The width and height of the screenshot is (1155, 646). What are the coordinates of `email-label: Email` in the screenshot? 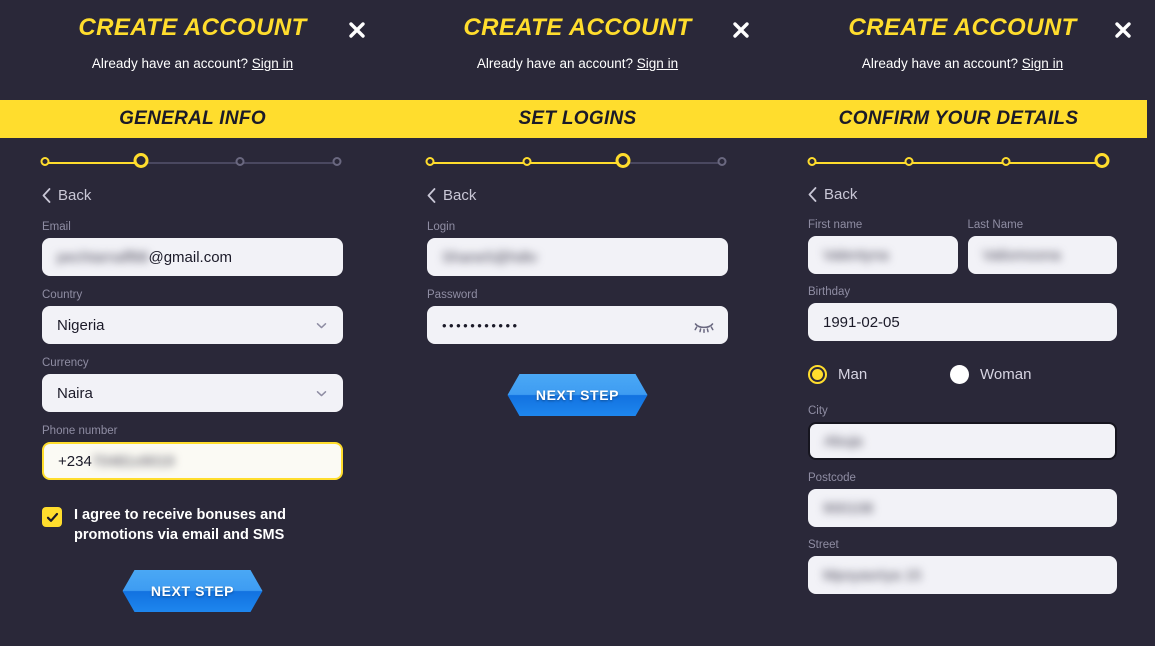 It's located at (56, 227).